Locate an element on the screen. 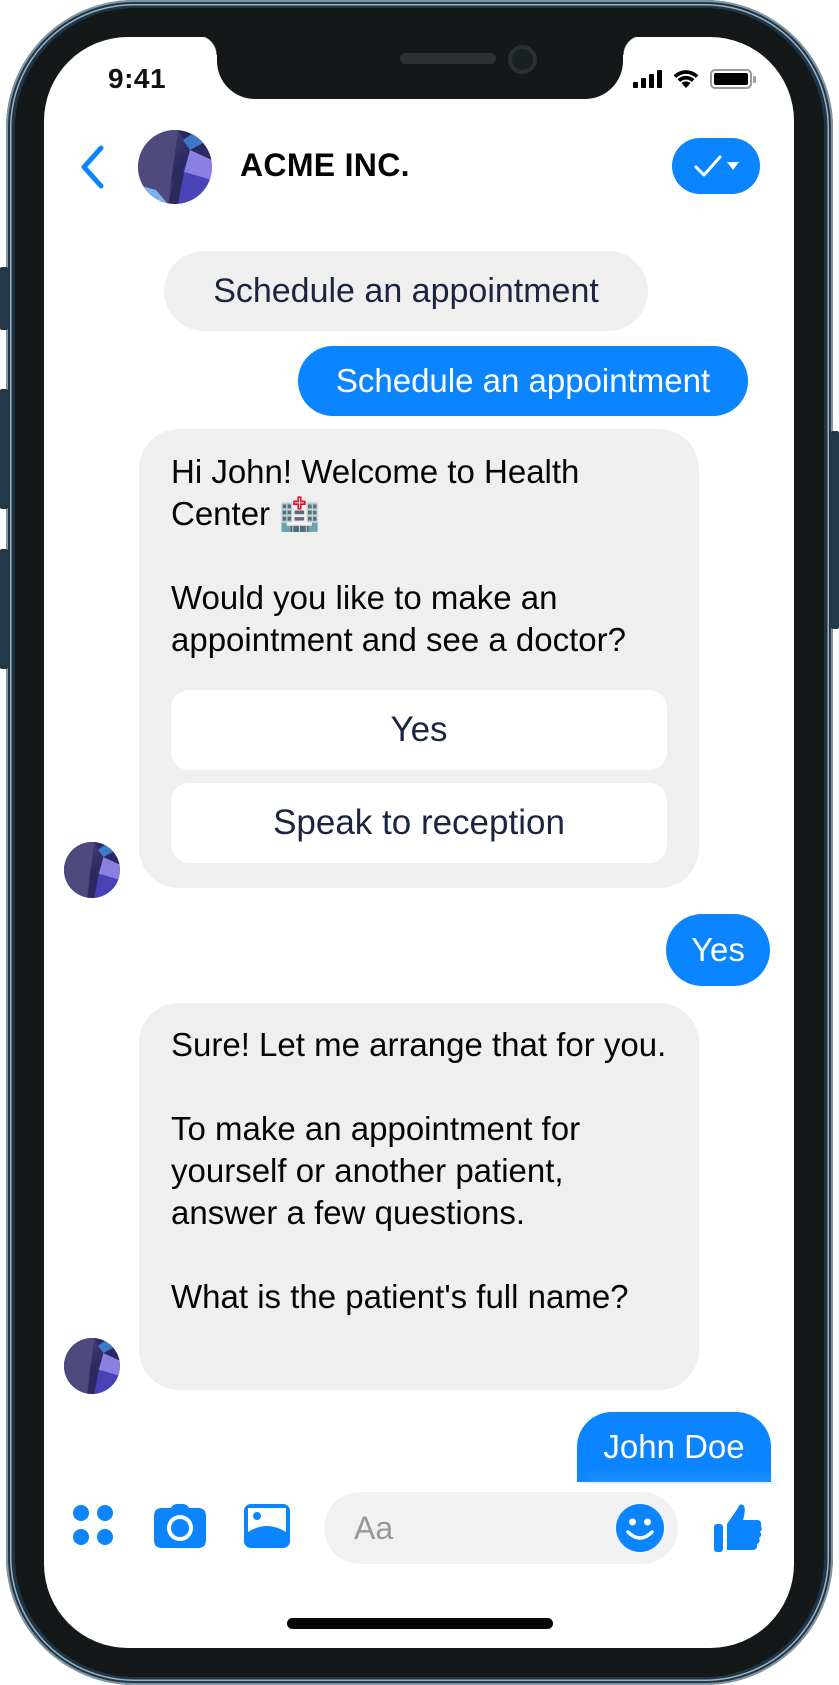 This screenshot has height=1685, width=839. message-input is located at coordinates (474, 1528).